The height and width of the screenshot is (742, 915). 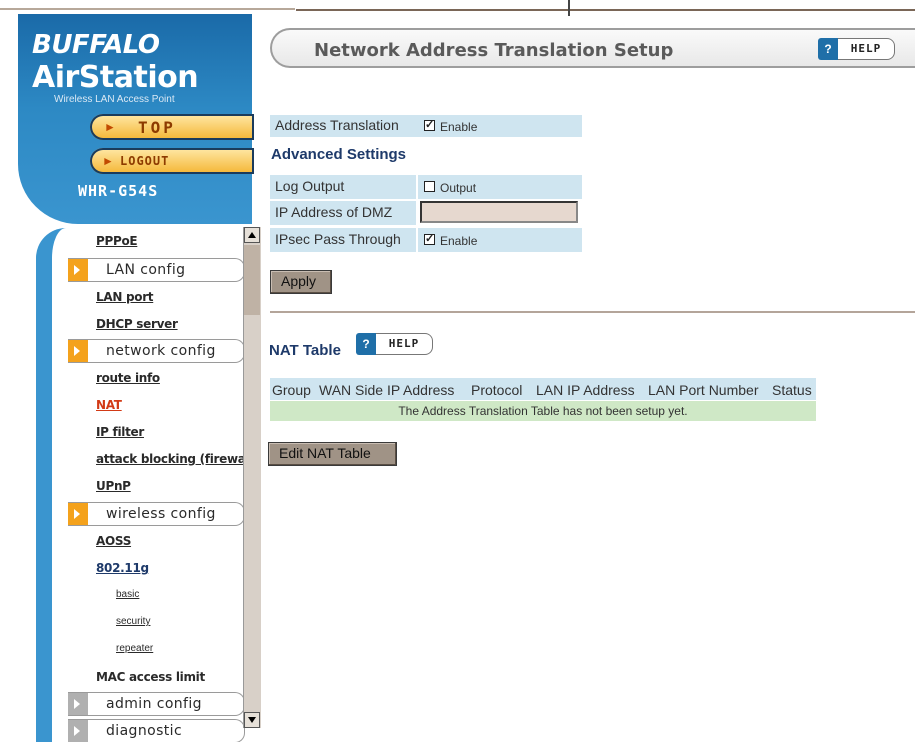 What do you see at coordinates (792, 390) in the screenshot?
I see `nat-col-status: Status` at bounding box center [792, 390].